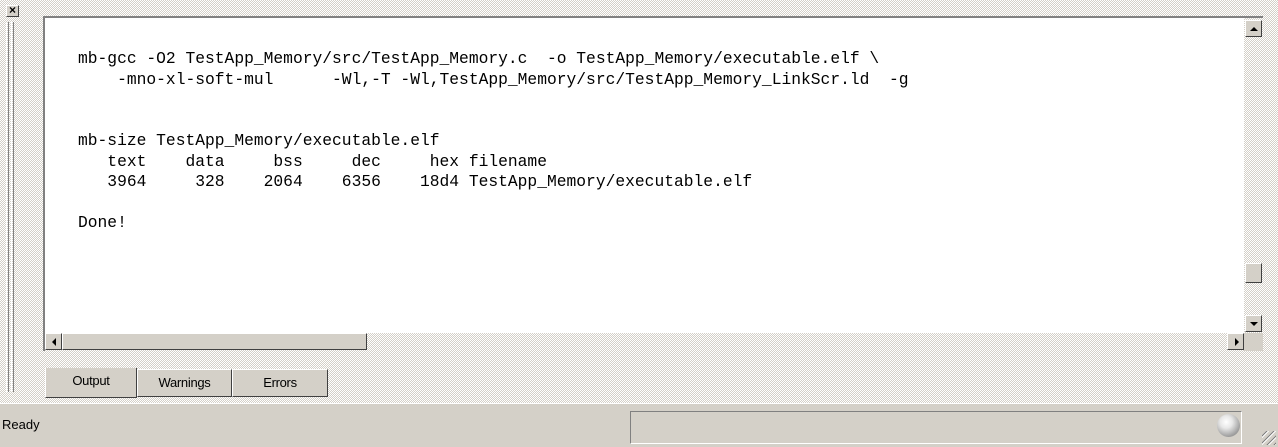 This screenshot has width=1278, height=447. Describe the element at coordinates (12, 207) in the screenshot. I see `dock-grip-secondary` at that location.